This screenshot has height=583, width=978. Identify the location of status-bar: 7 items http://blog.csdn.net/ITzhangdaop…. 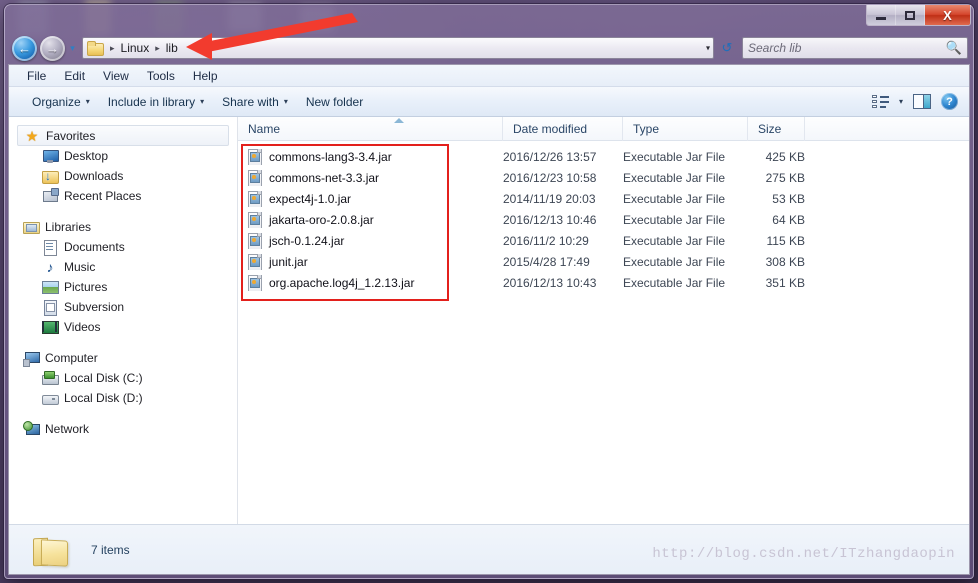
(489, 549).